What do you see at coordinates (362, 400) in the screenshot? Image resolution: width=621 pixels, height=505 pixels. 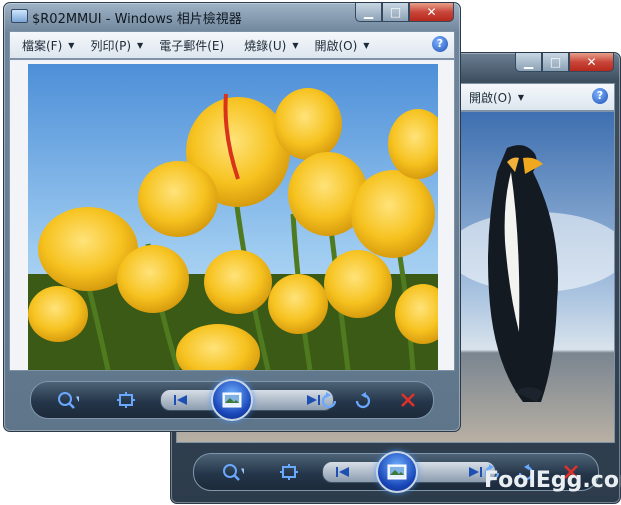 I see `rotate-clockwise-icon` at bounding box center [362, 400].